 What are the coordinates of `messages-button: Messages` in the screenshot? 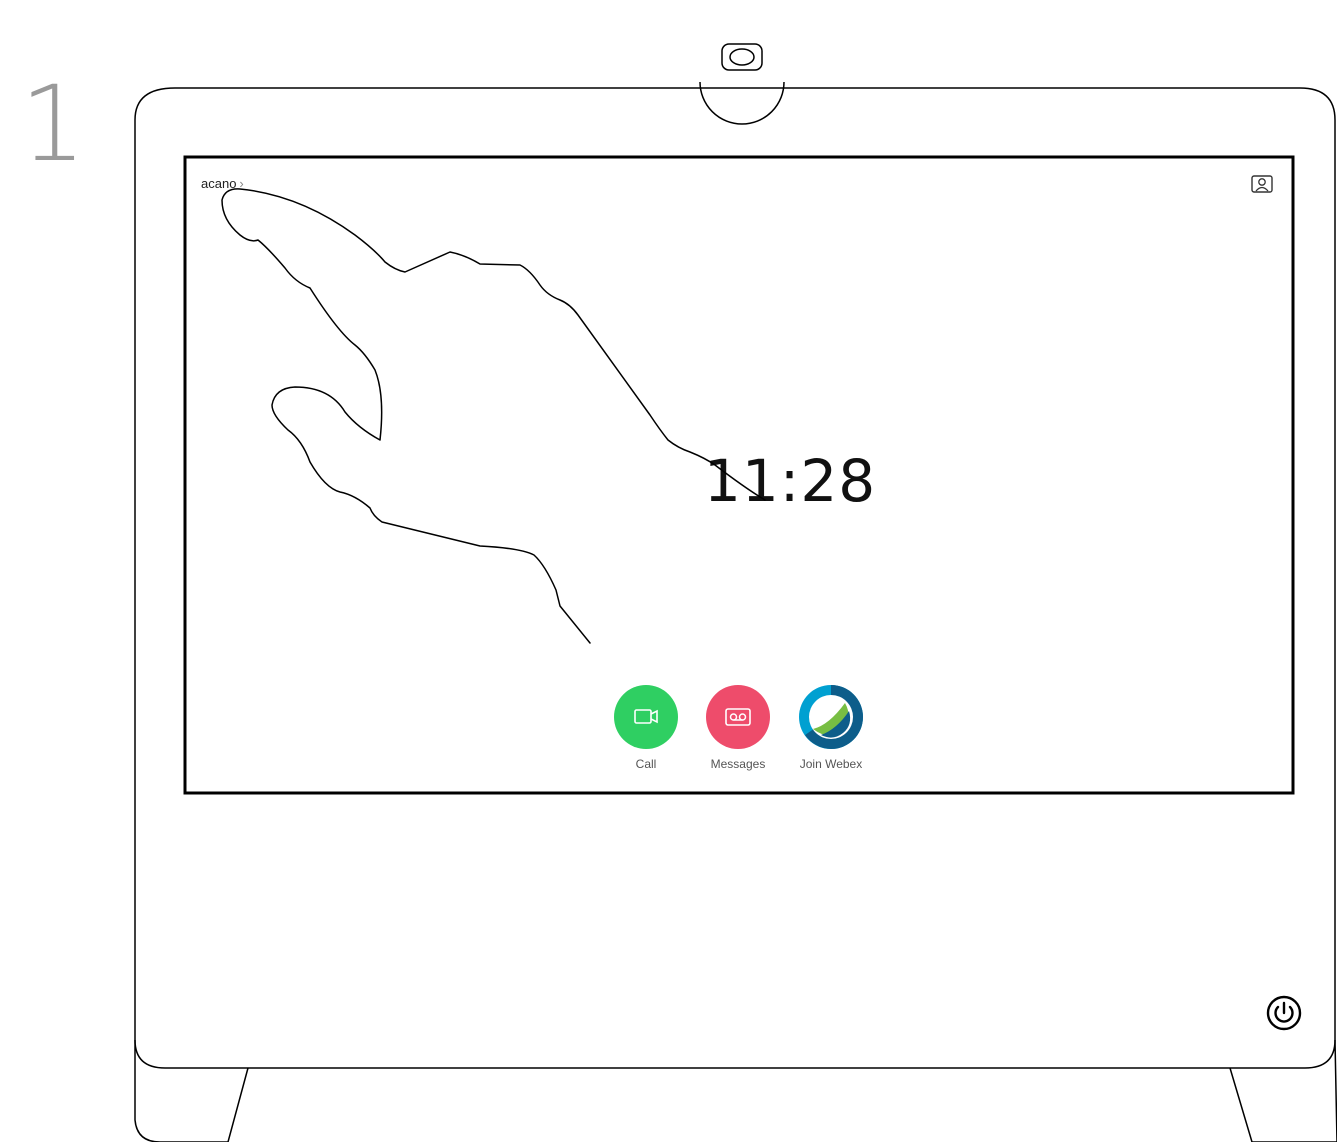 It's located at (738, 728).